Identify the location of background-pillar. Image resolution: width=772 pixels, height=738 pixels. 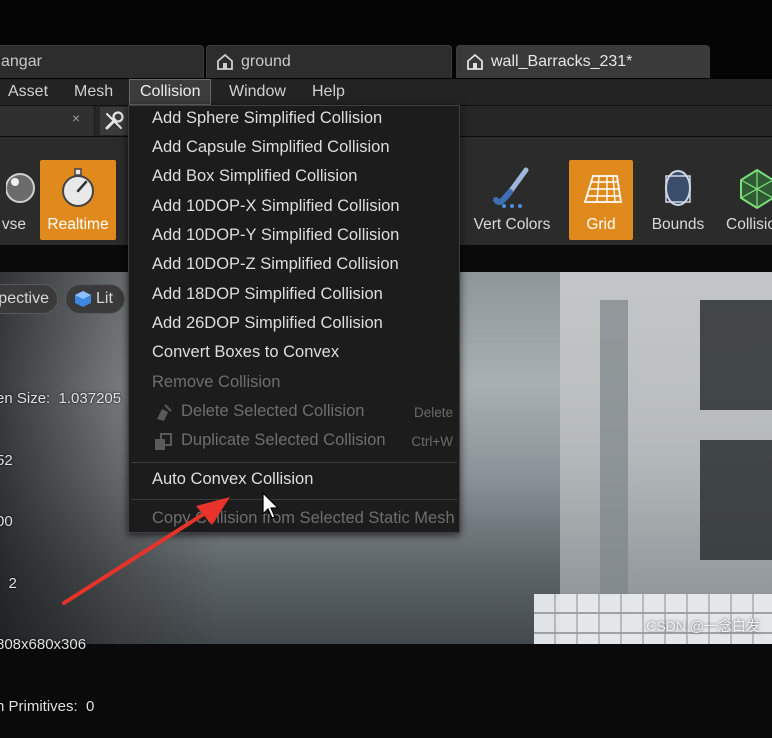
(614, 460).